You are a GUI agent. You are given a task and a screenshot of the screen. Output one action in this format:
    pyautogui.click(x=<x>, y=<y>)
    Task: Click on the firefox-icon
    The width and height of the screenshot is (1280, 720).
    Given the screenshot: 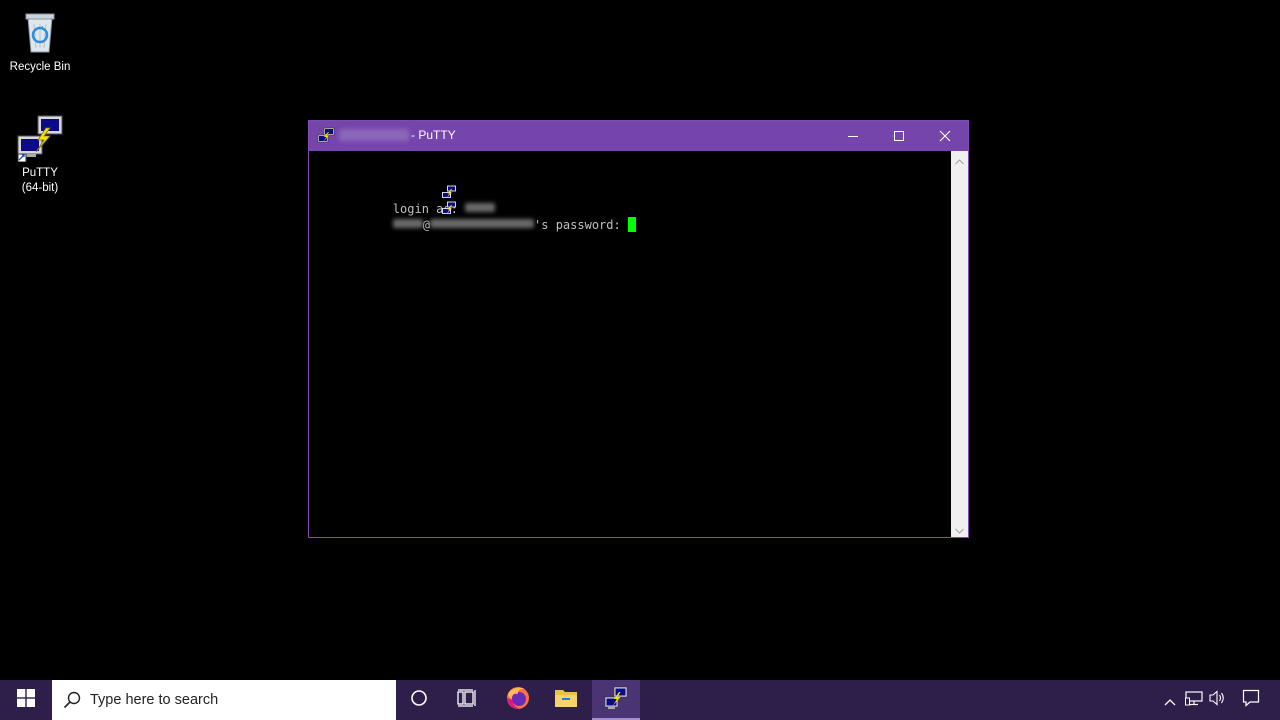 What is the action you would take?
    pyautogui.click(x=518, y=700)
    